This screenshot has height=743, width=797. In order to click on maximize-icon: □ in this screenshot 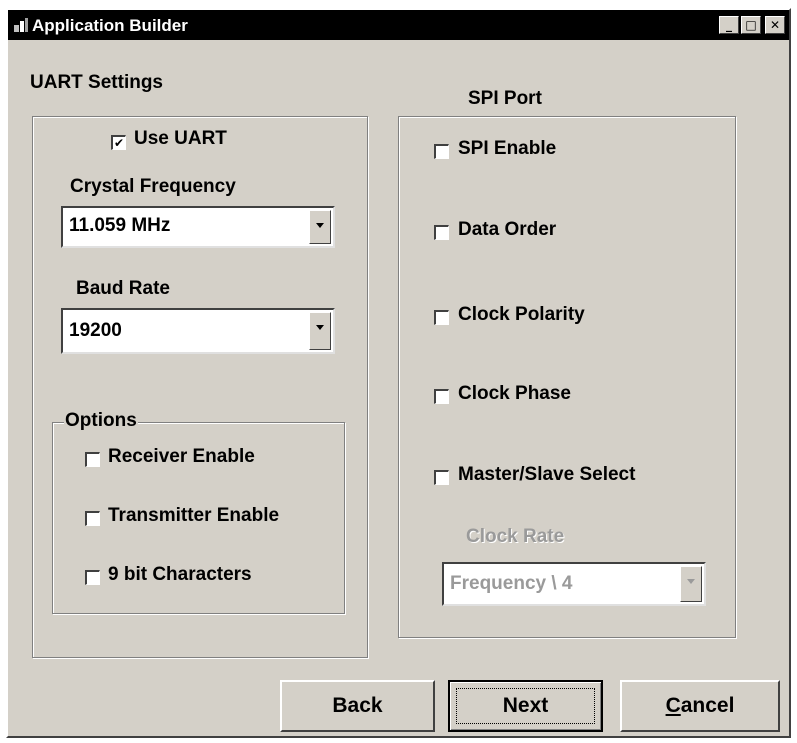, I will do `click(751, 25)`.